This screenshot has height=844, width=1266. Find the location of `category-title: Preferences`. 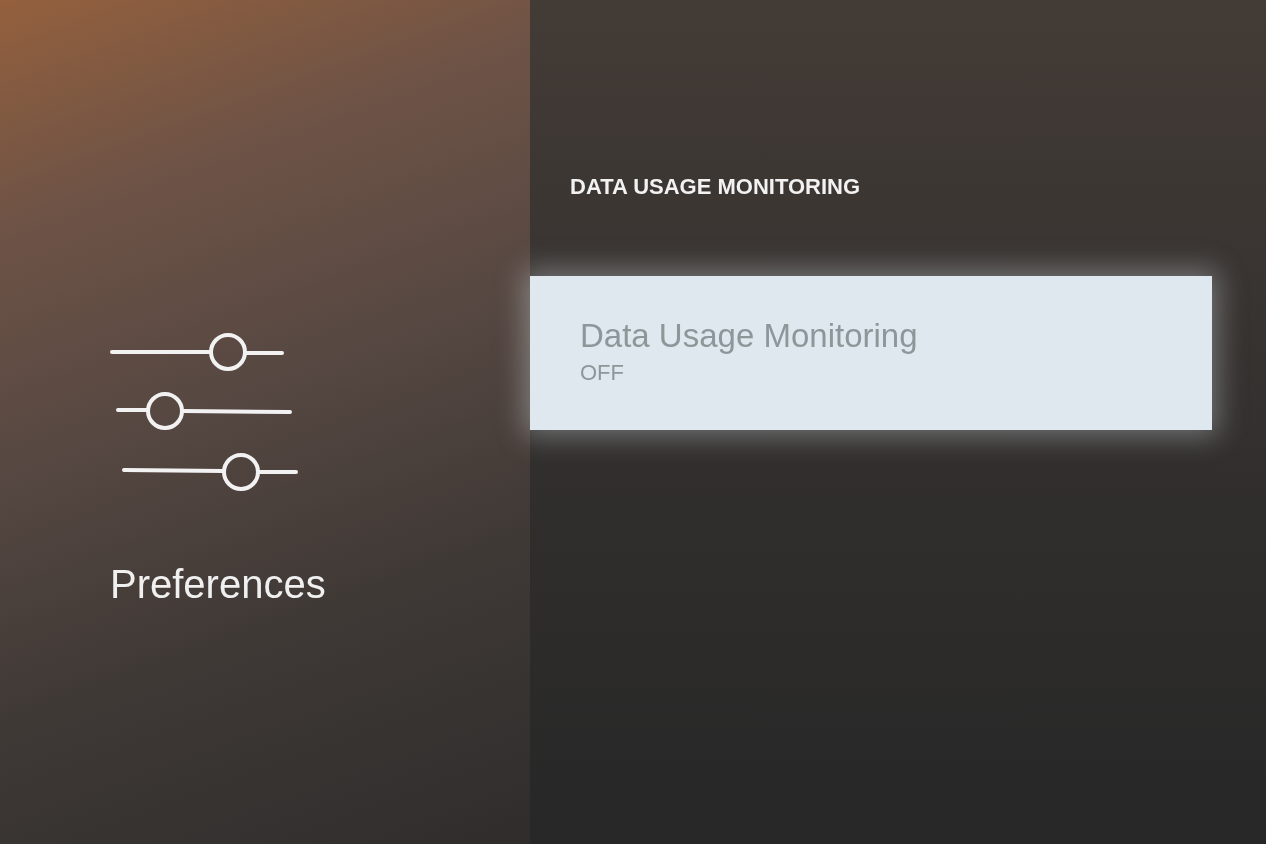

category-title: Preferences is located at coordinates (218, 584).